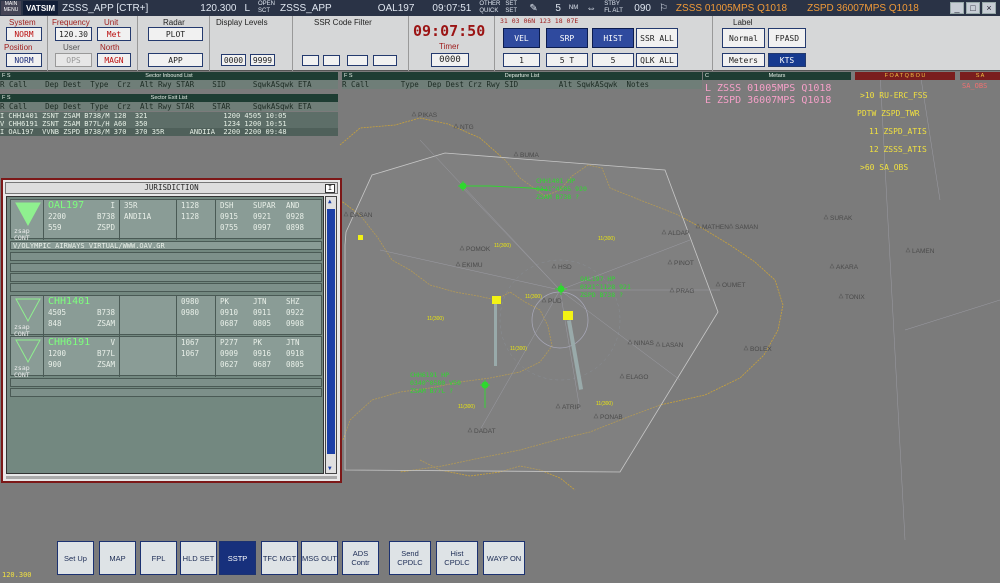 The image size is (1000, 583). I want to click on scroll-up-icon: ▲, so click(330, 201).